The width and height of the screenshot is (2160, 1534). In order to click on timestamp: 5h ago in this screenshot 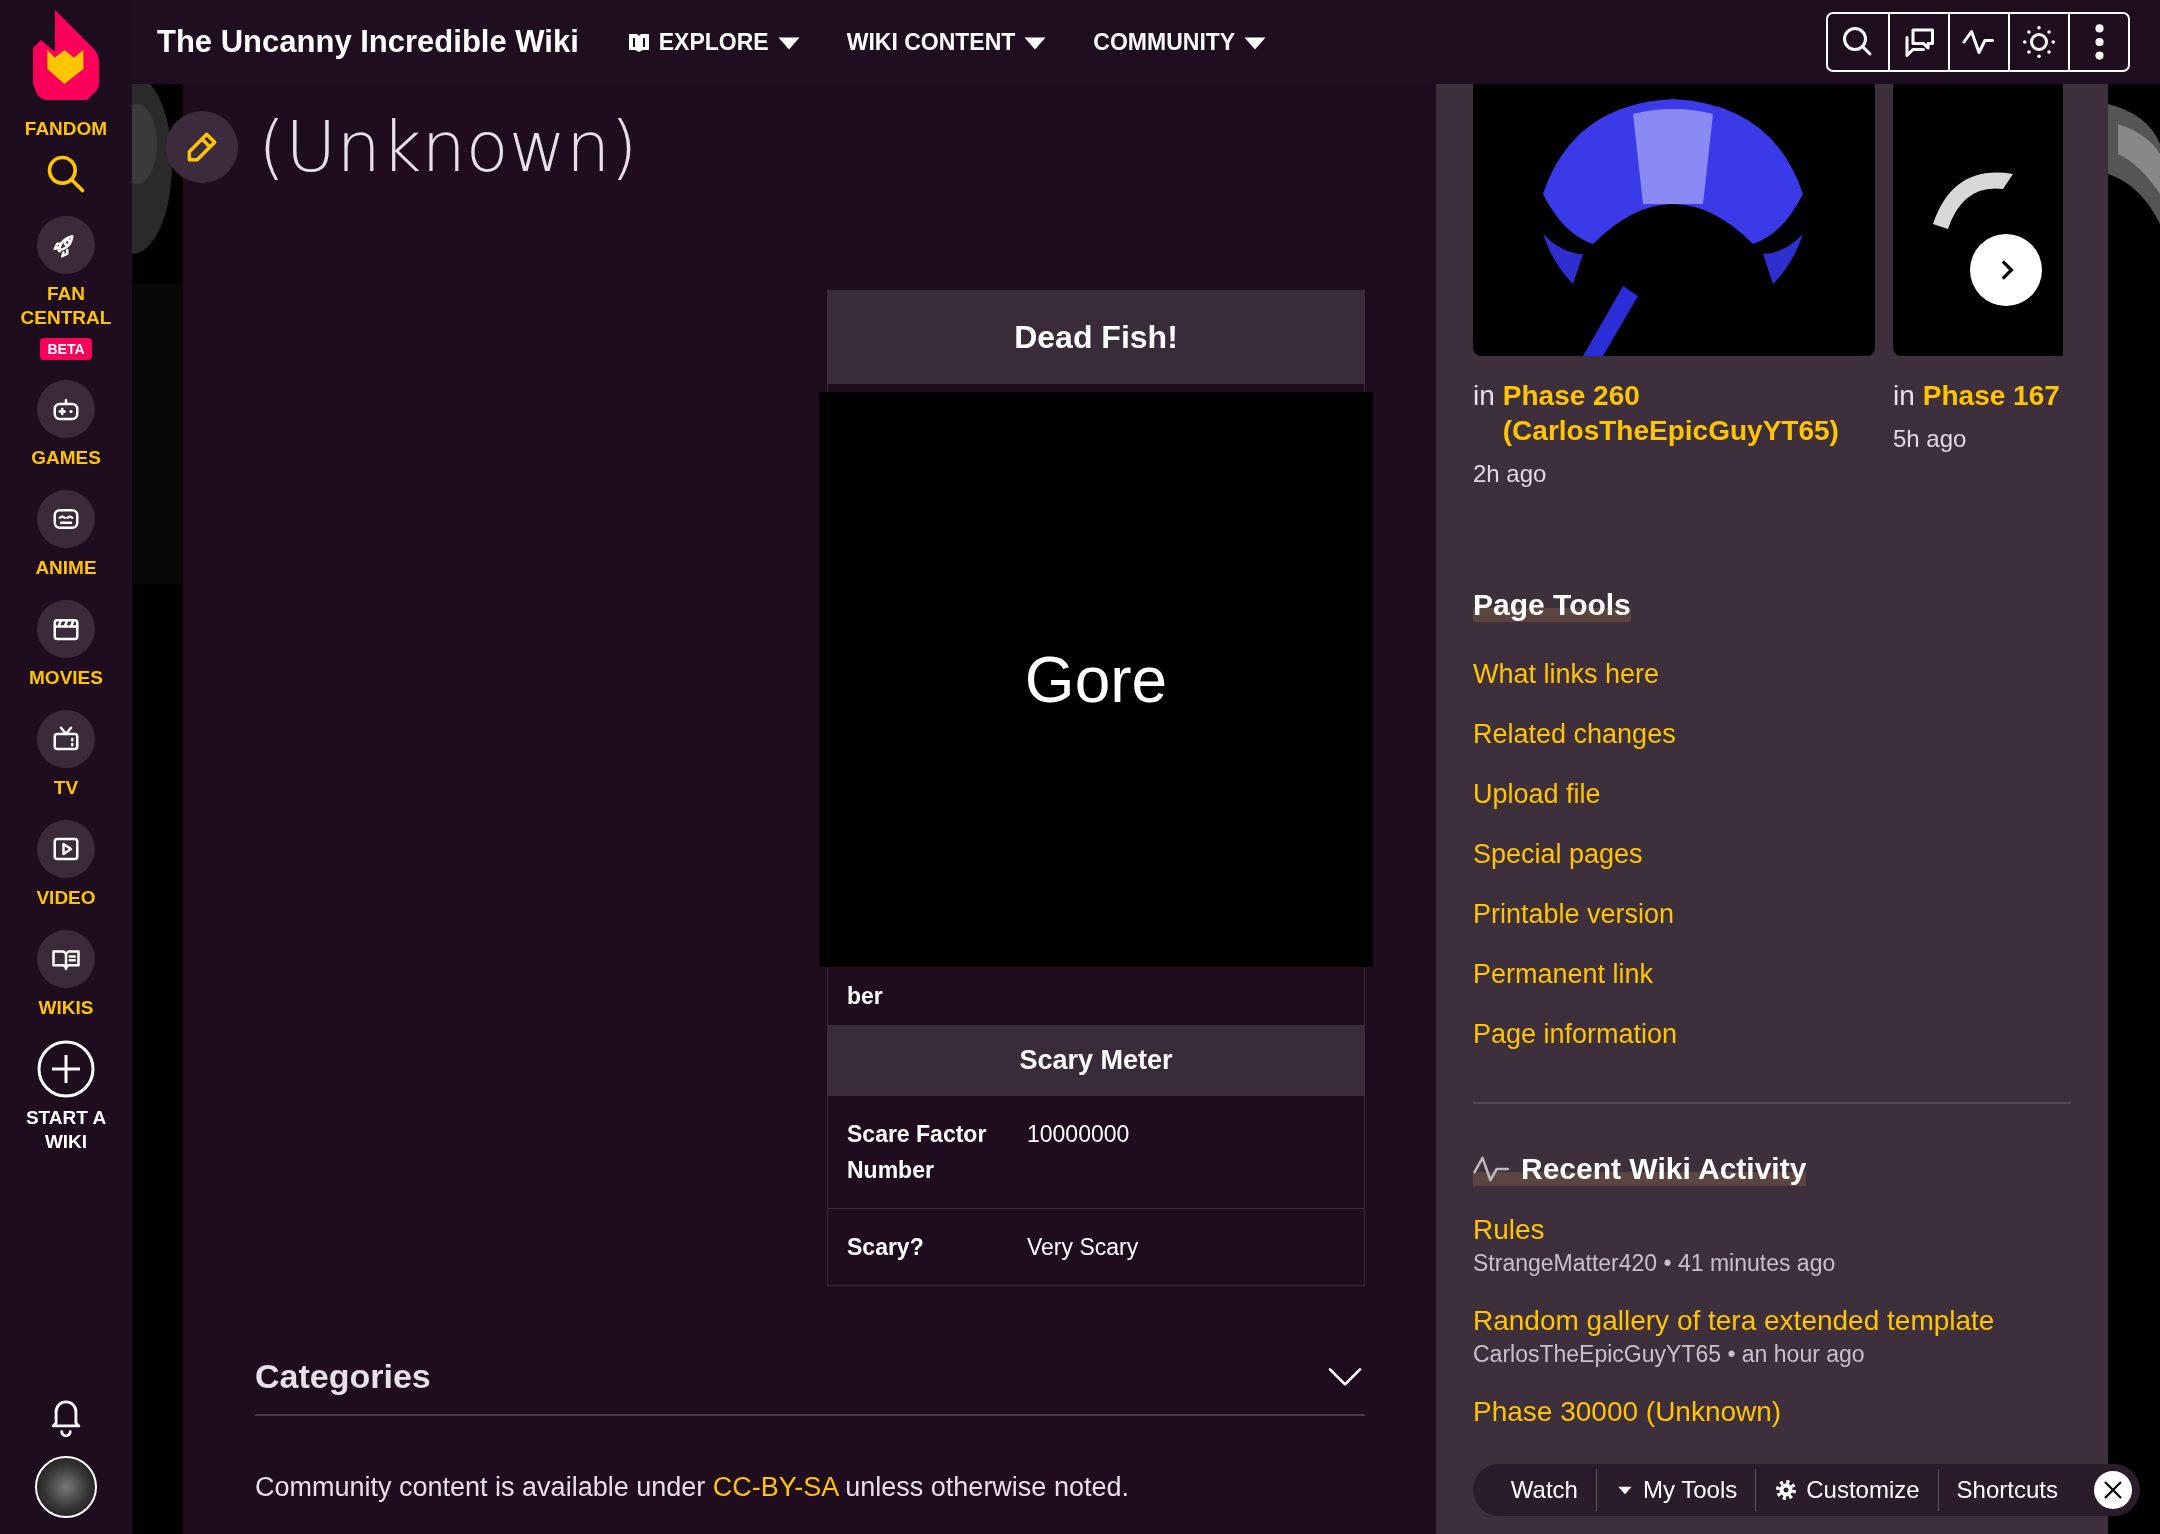, I will do `click(1930, 439)`.